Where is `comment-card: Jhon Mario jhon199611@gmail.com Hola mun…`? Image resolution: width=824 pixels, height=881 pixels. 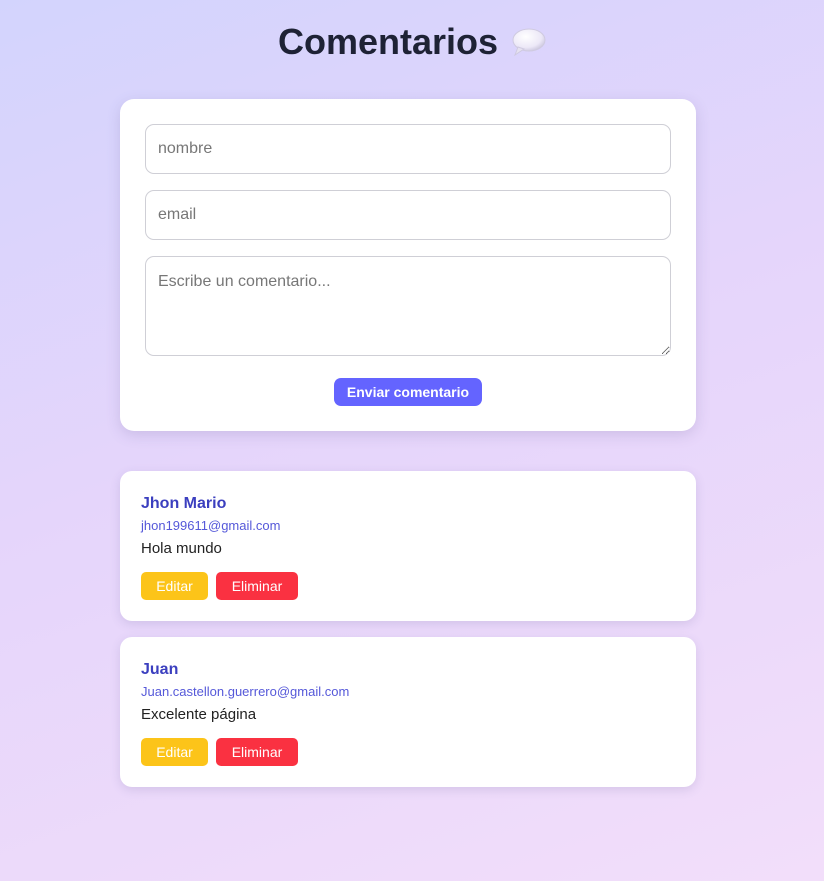
comment-card: Jhon Mario jhon199611@gmail.com Hola mun… is located at coordinates (408, 546).